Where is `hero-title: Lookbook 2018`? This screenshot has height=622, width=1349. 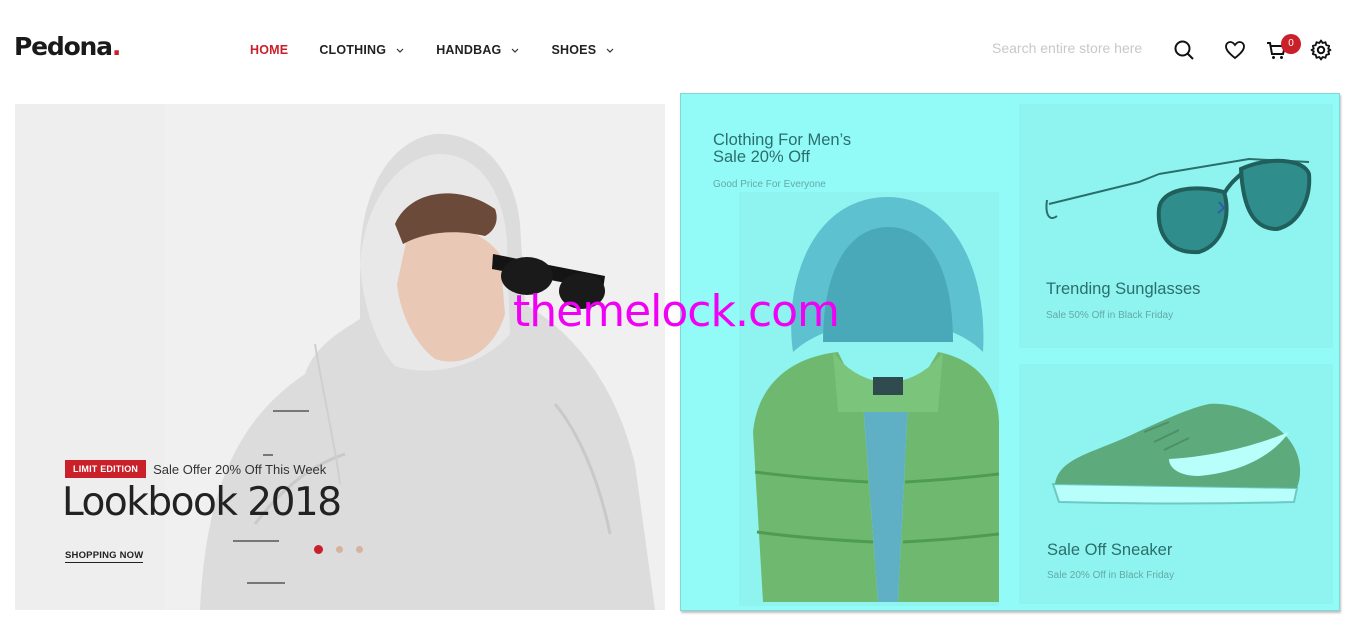 hero-title: Lookbook 2018 is located at coordinates (202, 502).